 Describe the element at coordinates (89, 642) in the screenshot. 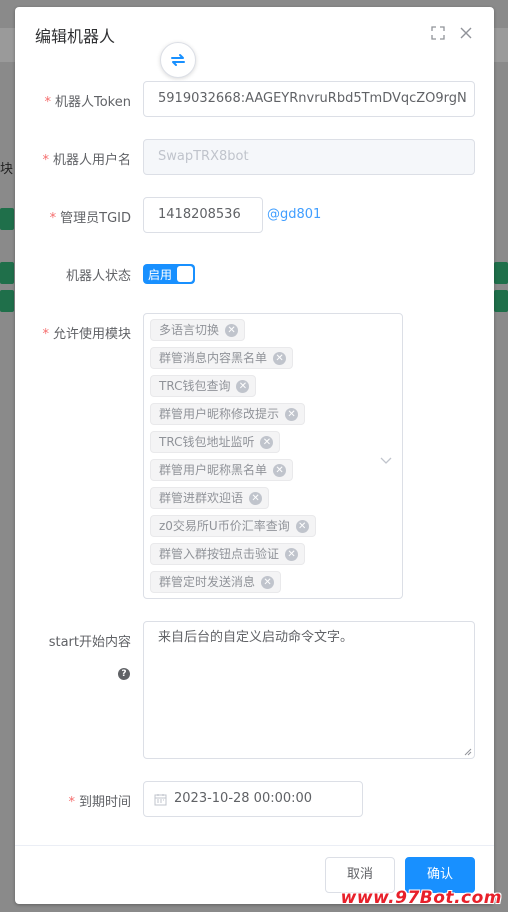

I see `start-content-label: start开始内容` at that location.